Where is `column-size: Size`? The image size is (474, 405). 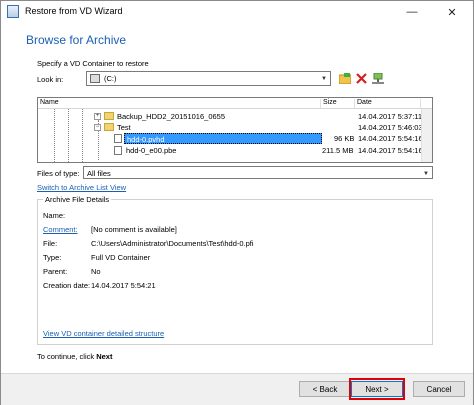
column-size: Size is located at coordinates (338, 103).